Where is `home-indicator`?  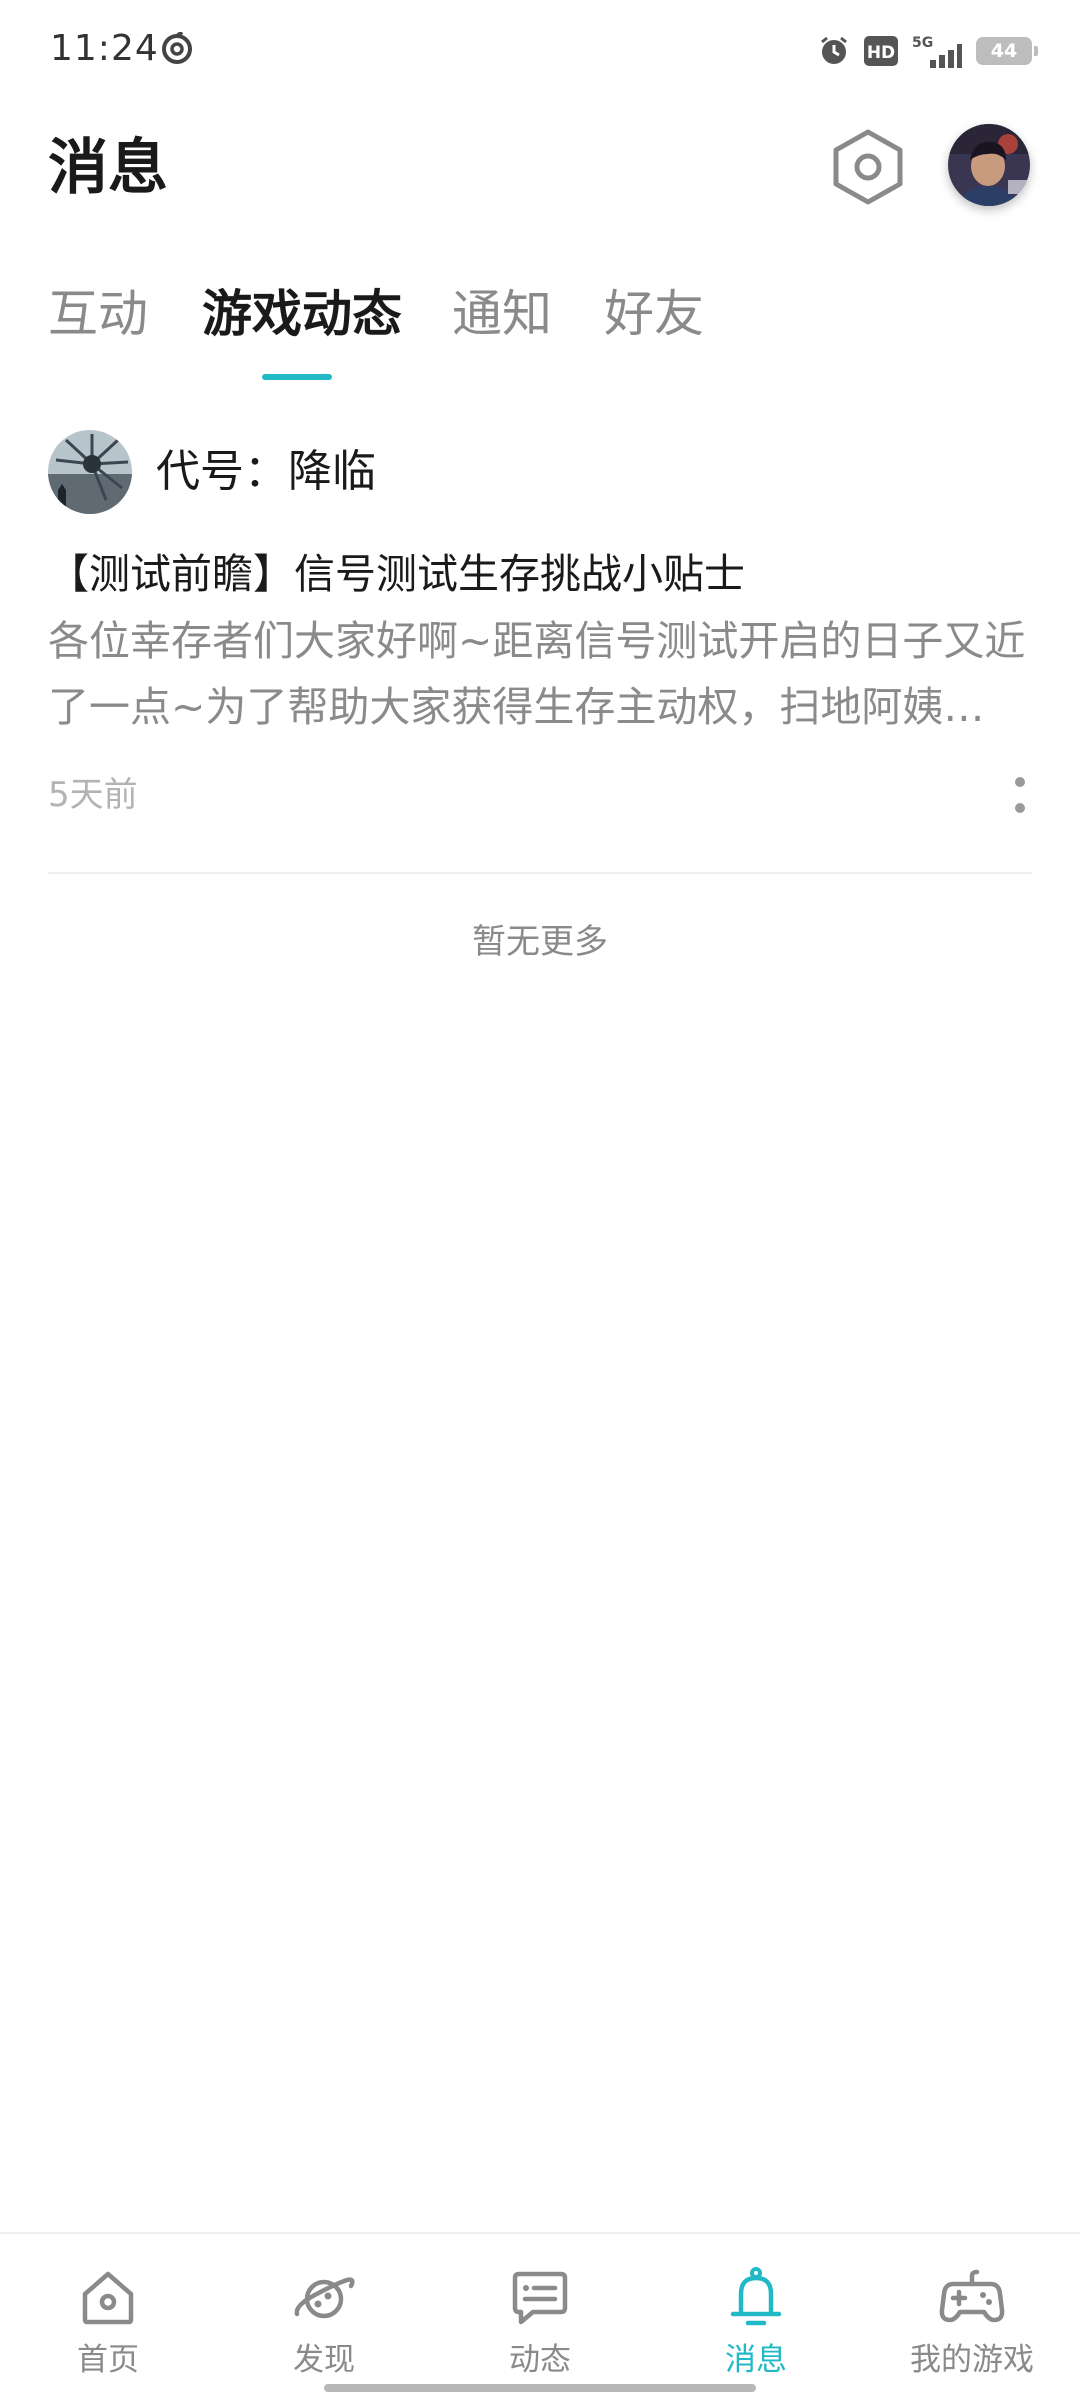 home-indicator is located at coordinates (540, 2388).